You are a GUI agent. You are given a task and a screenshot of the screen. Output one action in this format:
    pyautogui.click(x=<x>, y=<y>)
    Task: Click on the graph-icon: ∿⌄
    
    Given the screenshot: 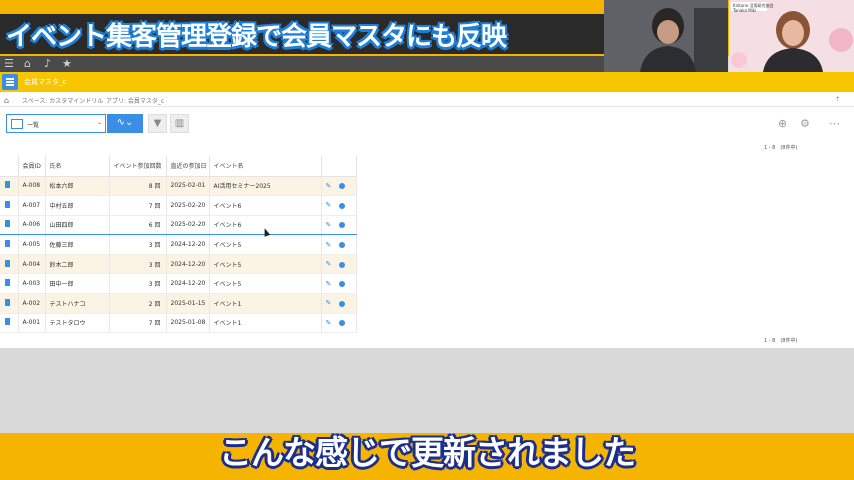 What is the action you would take?
    pyautogui.click(x=125, y=122)
    